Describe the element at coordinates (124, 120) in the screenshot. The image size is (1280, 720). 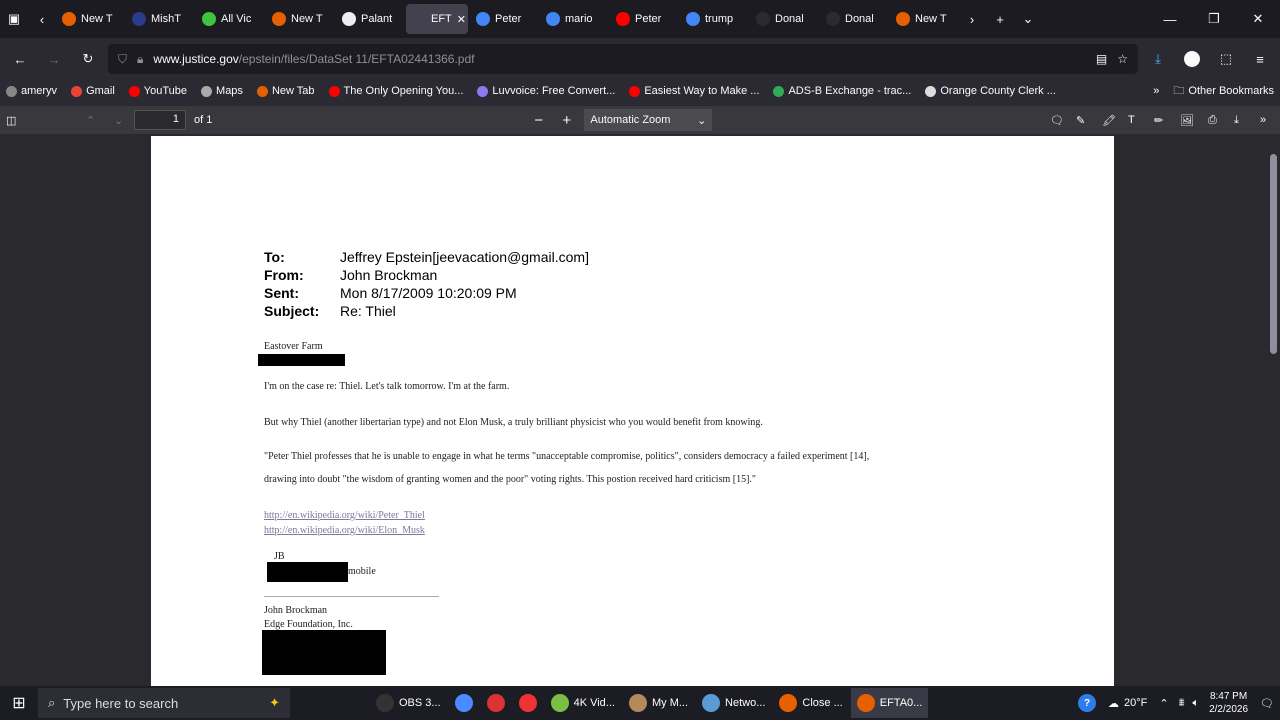
I see `next-page-icon: ⌄` at that location.